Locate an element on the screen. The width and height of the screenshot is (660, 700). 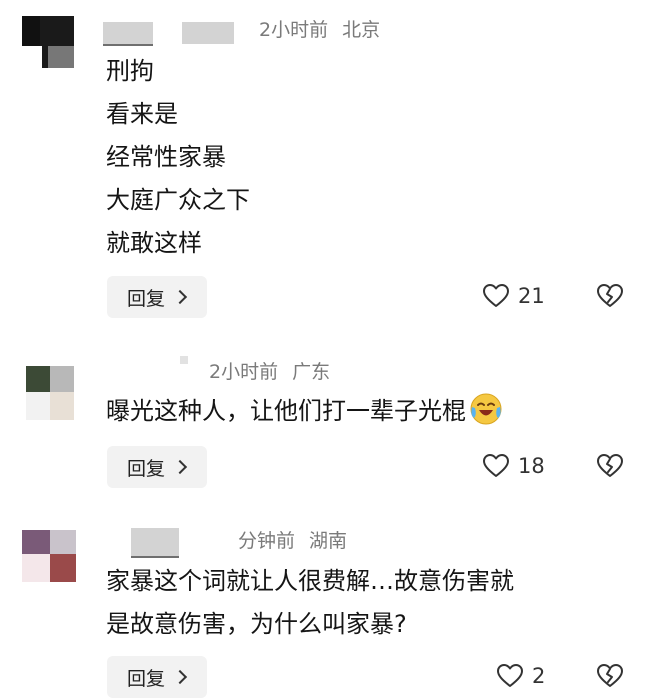
comment-meta: 2小时前 广东 is located at coordinates (269, 372).